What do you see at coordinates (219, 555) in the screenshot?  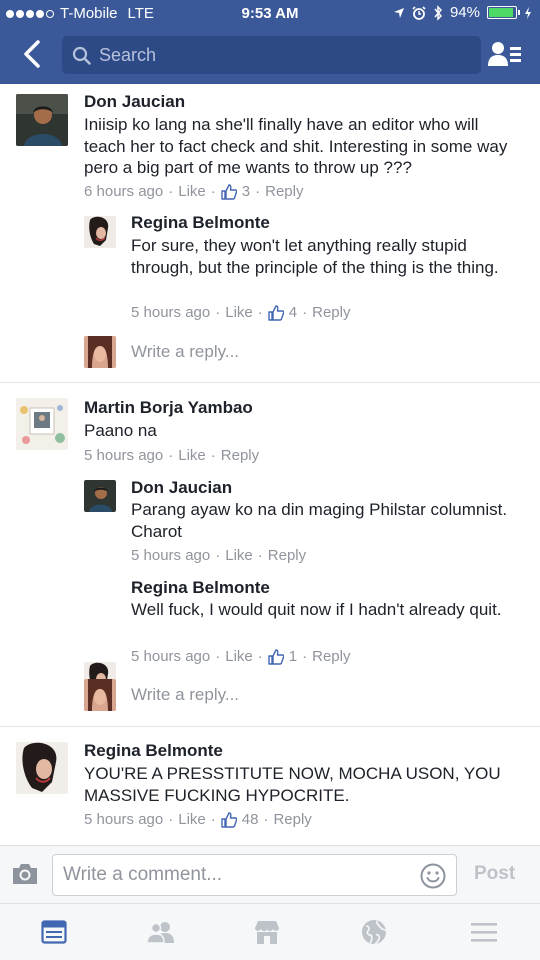 I see `reply-meta: 5 hours ago · Like · Reply` at bounding box center [219, 555].